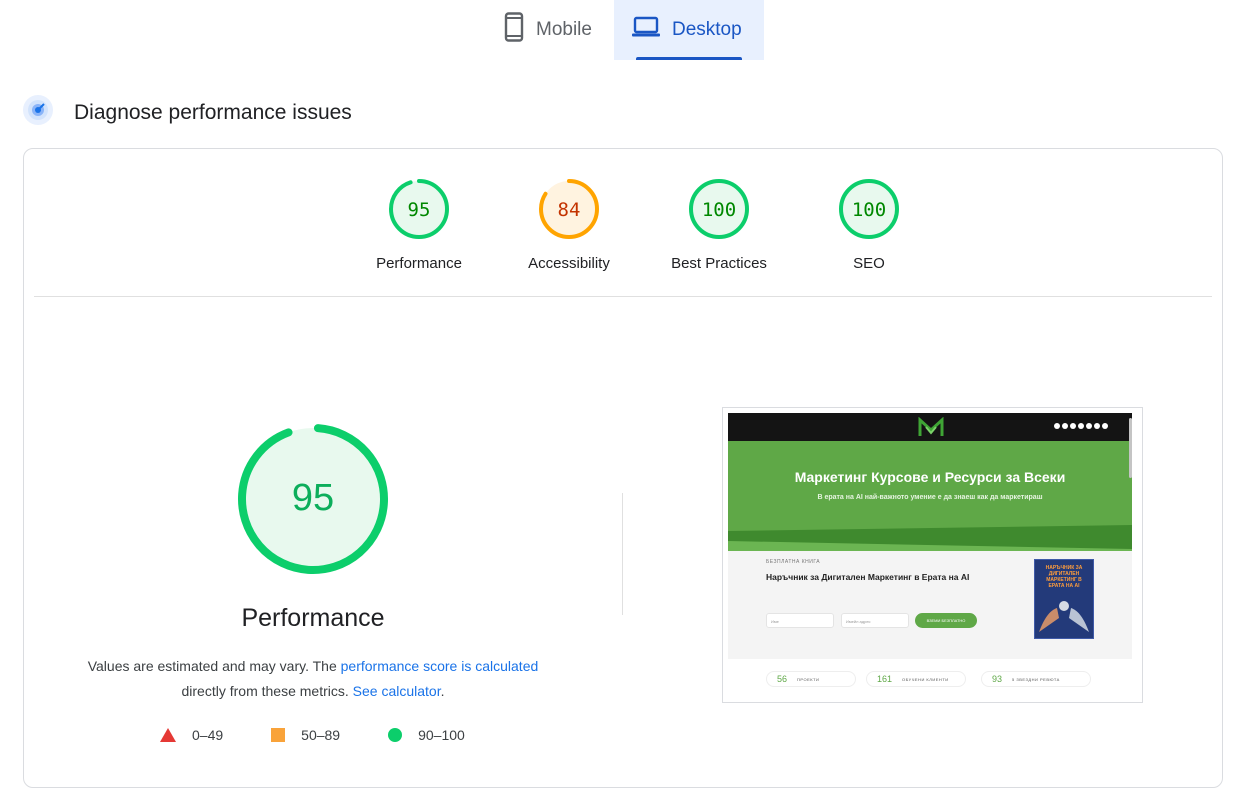  Describe the element at coordinates (514, 30) in the screenshot. I see `mobile-phone-icon` at that location.